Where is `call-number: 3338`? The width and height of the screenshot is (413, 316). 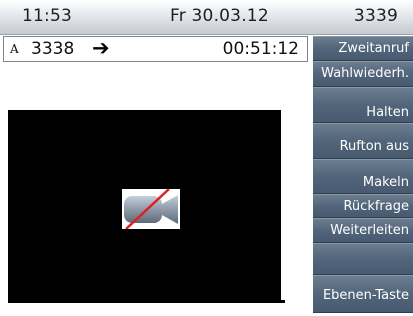
call-number: 3338 is located at coordinates (53, 49).